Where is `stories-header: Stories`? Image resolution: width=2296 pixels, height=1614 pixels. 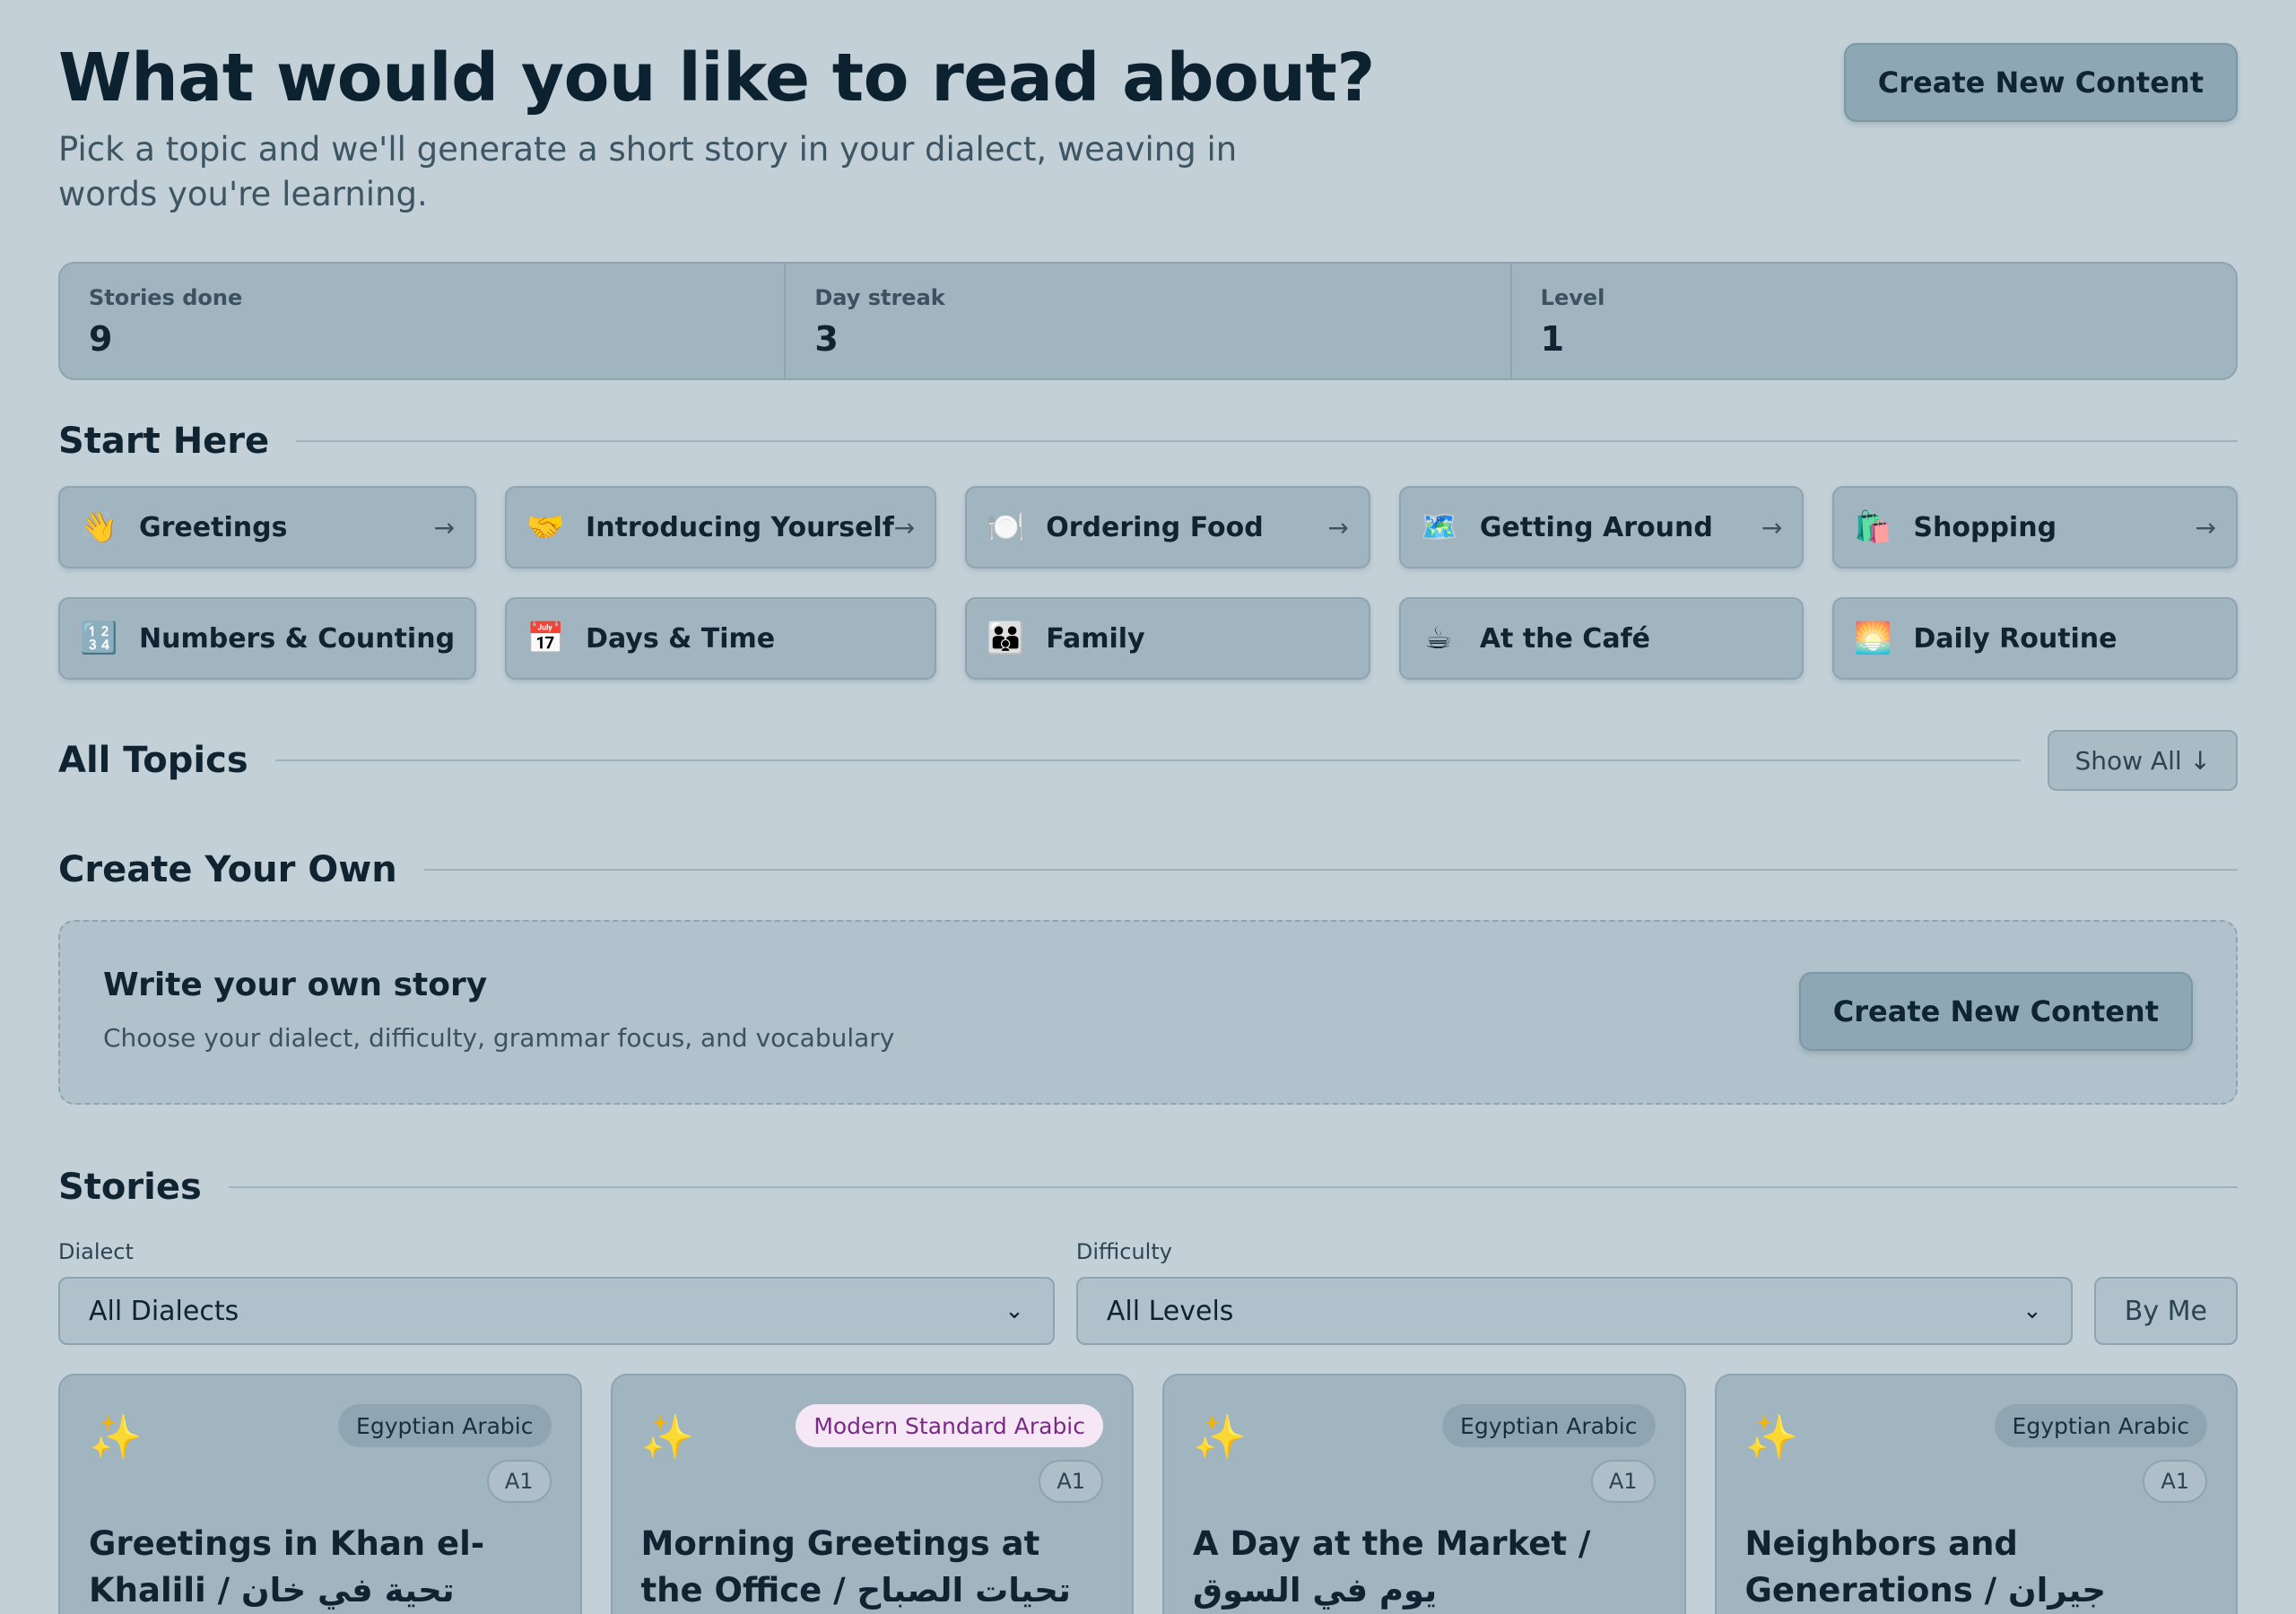 stories-header: Stories is located at coordinates (1148, 1187).